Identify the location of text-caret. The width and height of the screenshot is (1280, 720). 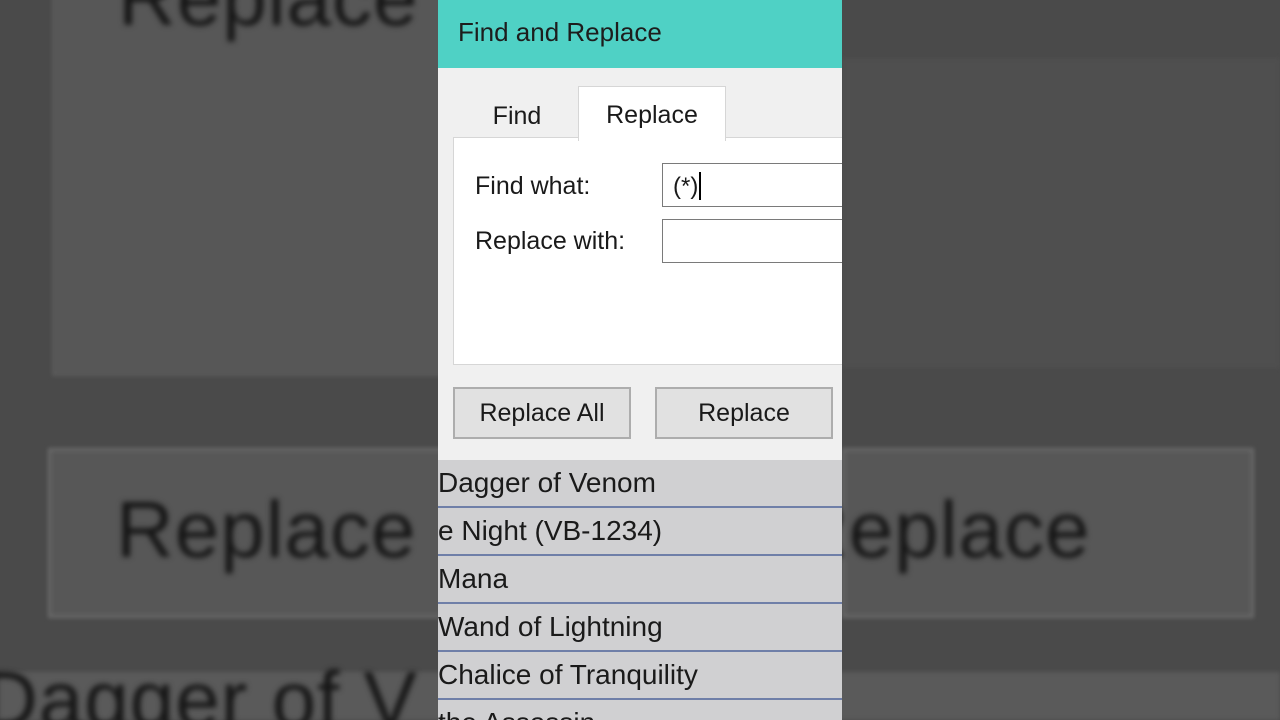
(700, 185).